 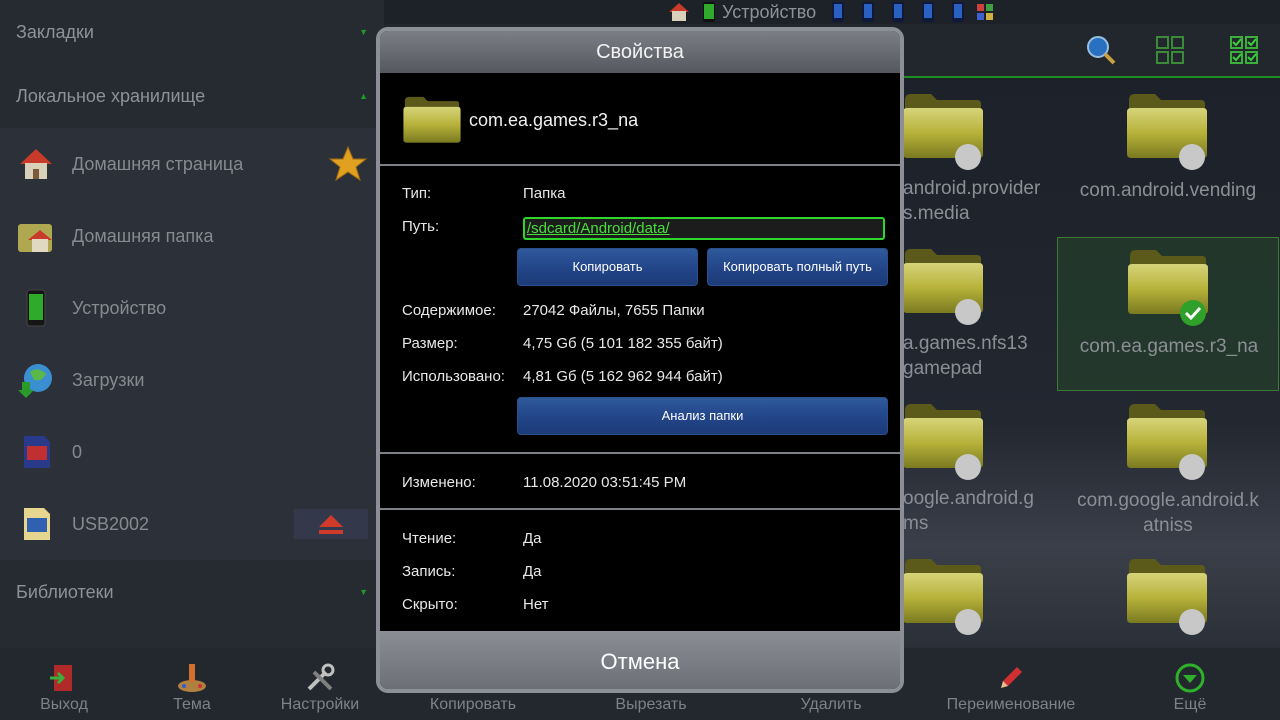 What do you see at coordinates (429, 538) in the screenshot?
I see `read-label: Чтение:` at bounding box center [429, 538].